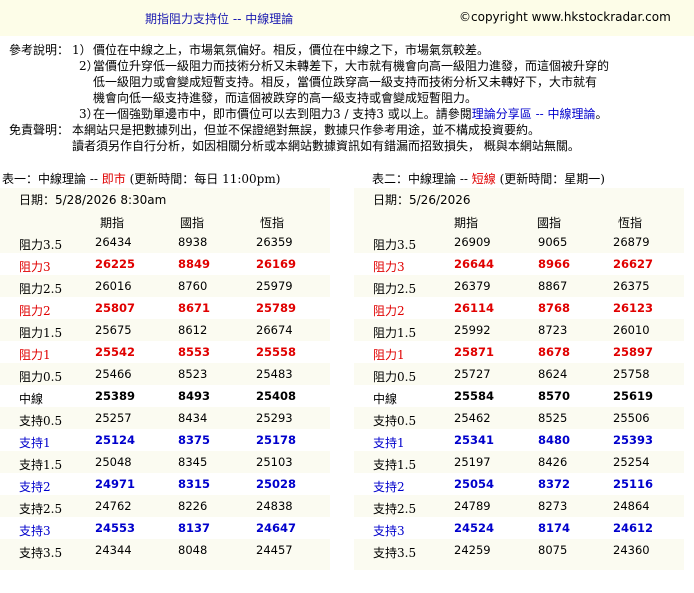  I want to click on value-cell: 26169, so click(276, 264).